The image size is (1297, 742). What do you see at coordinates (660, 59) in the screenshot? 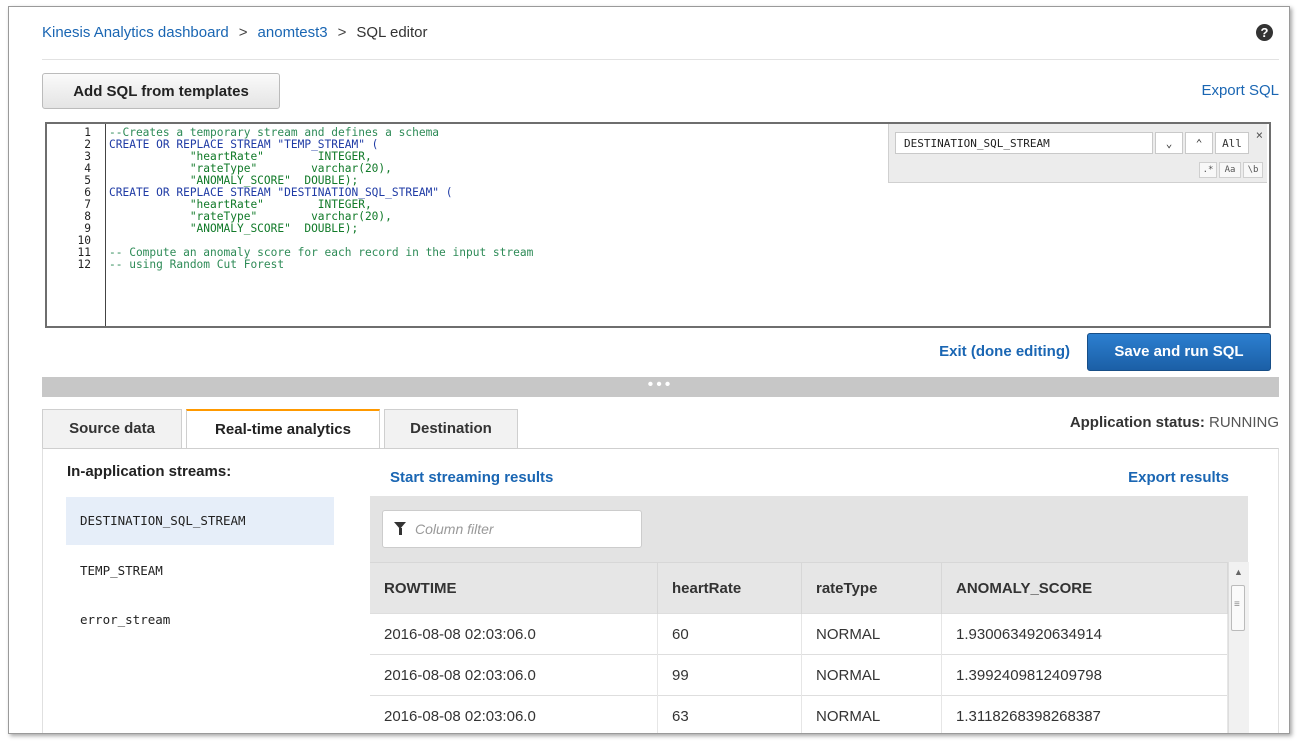
I see `header-divider` at bounding box center [660, 59].